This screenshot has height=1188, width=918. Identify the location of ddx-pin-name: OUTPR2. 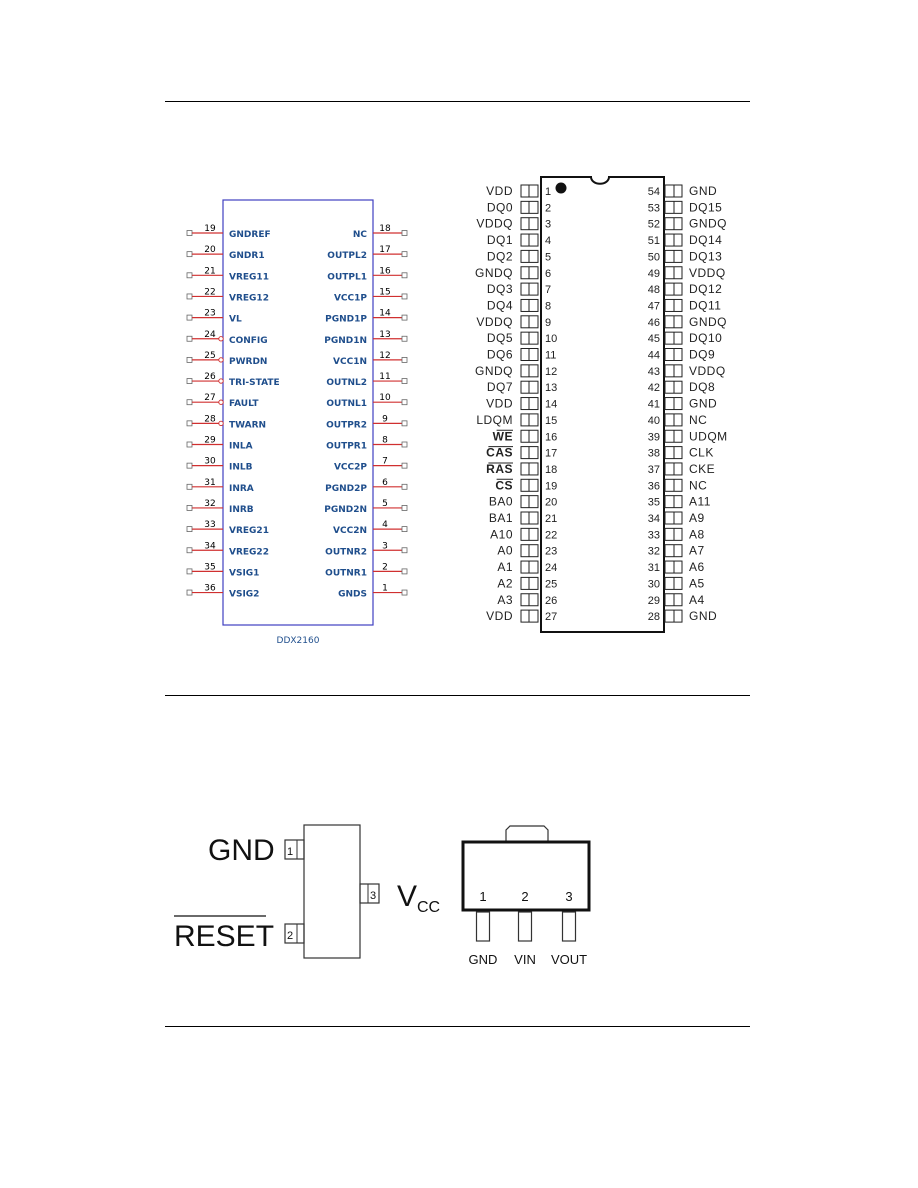
(346, 425).